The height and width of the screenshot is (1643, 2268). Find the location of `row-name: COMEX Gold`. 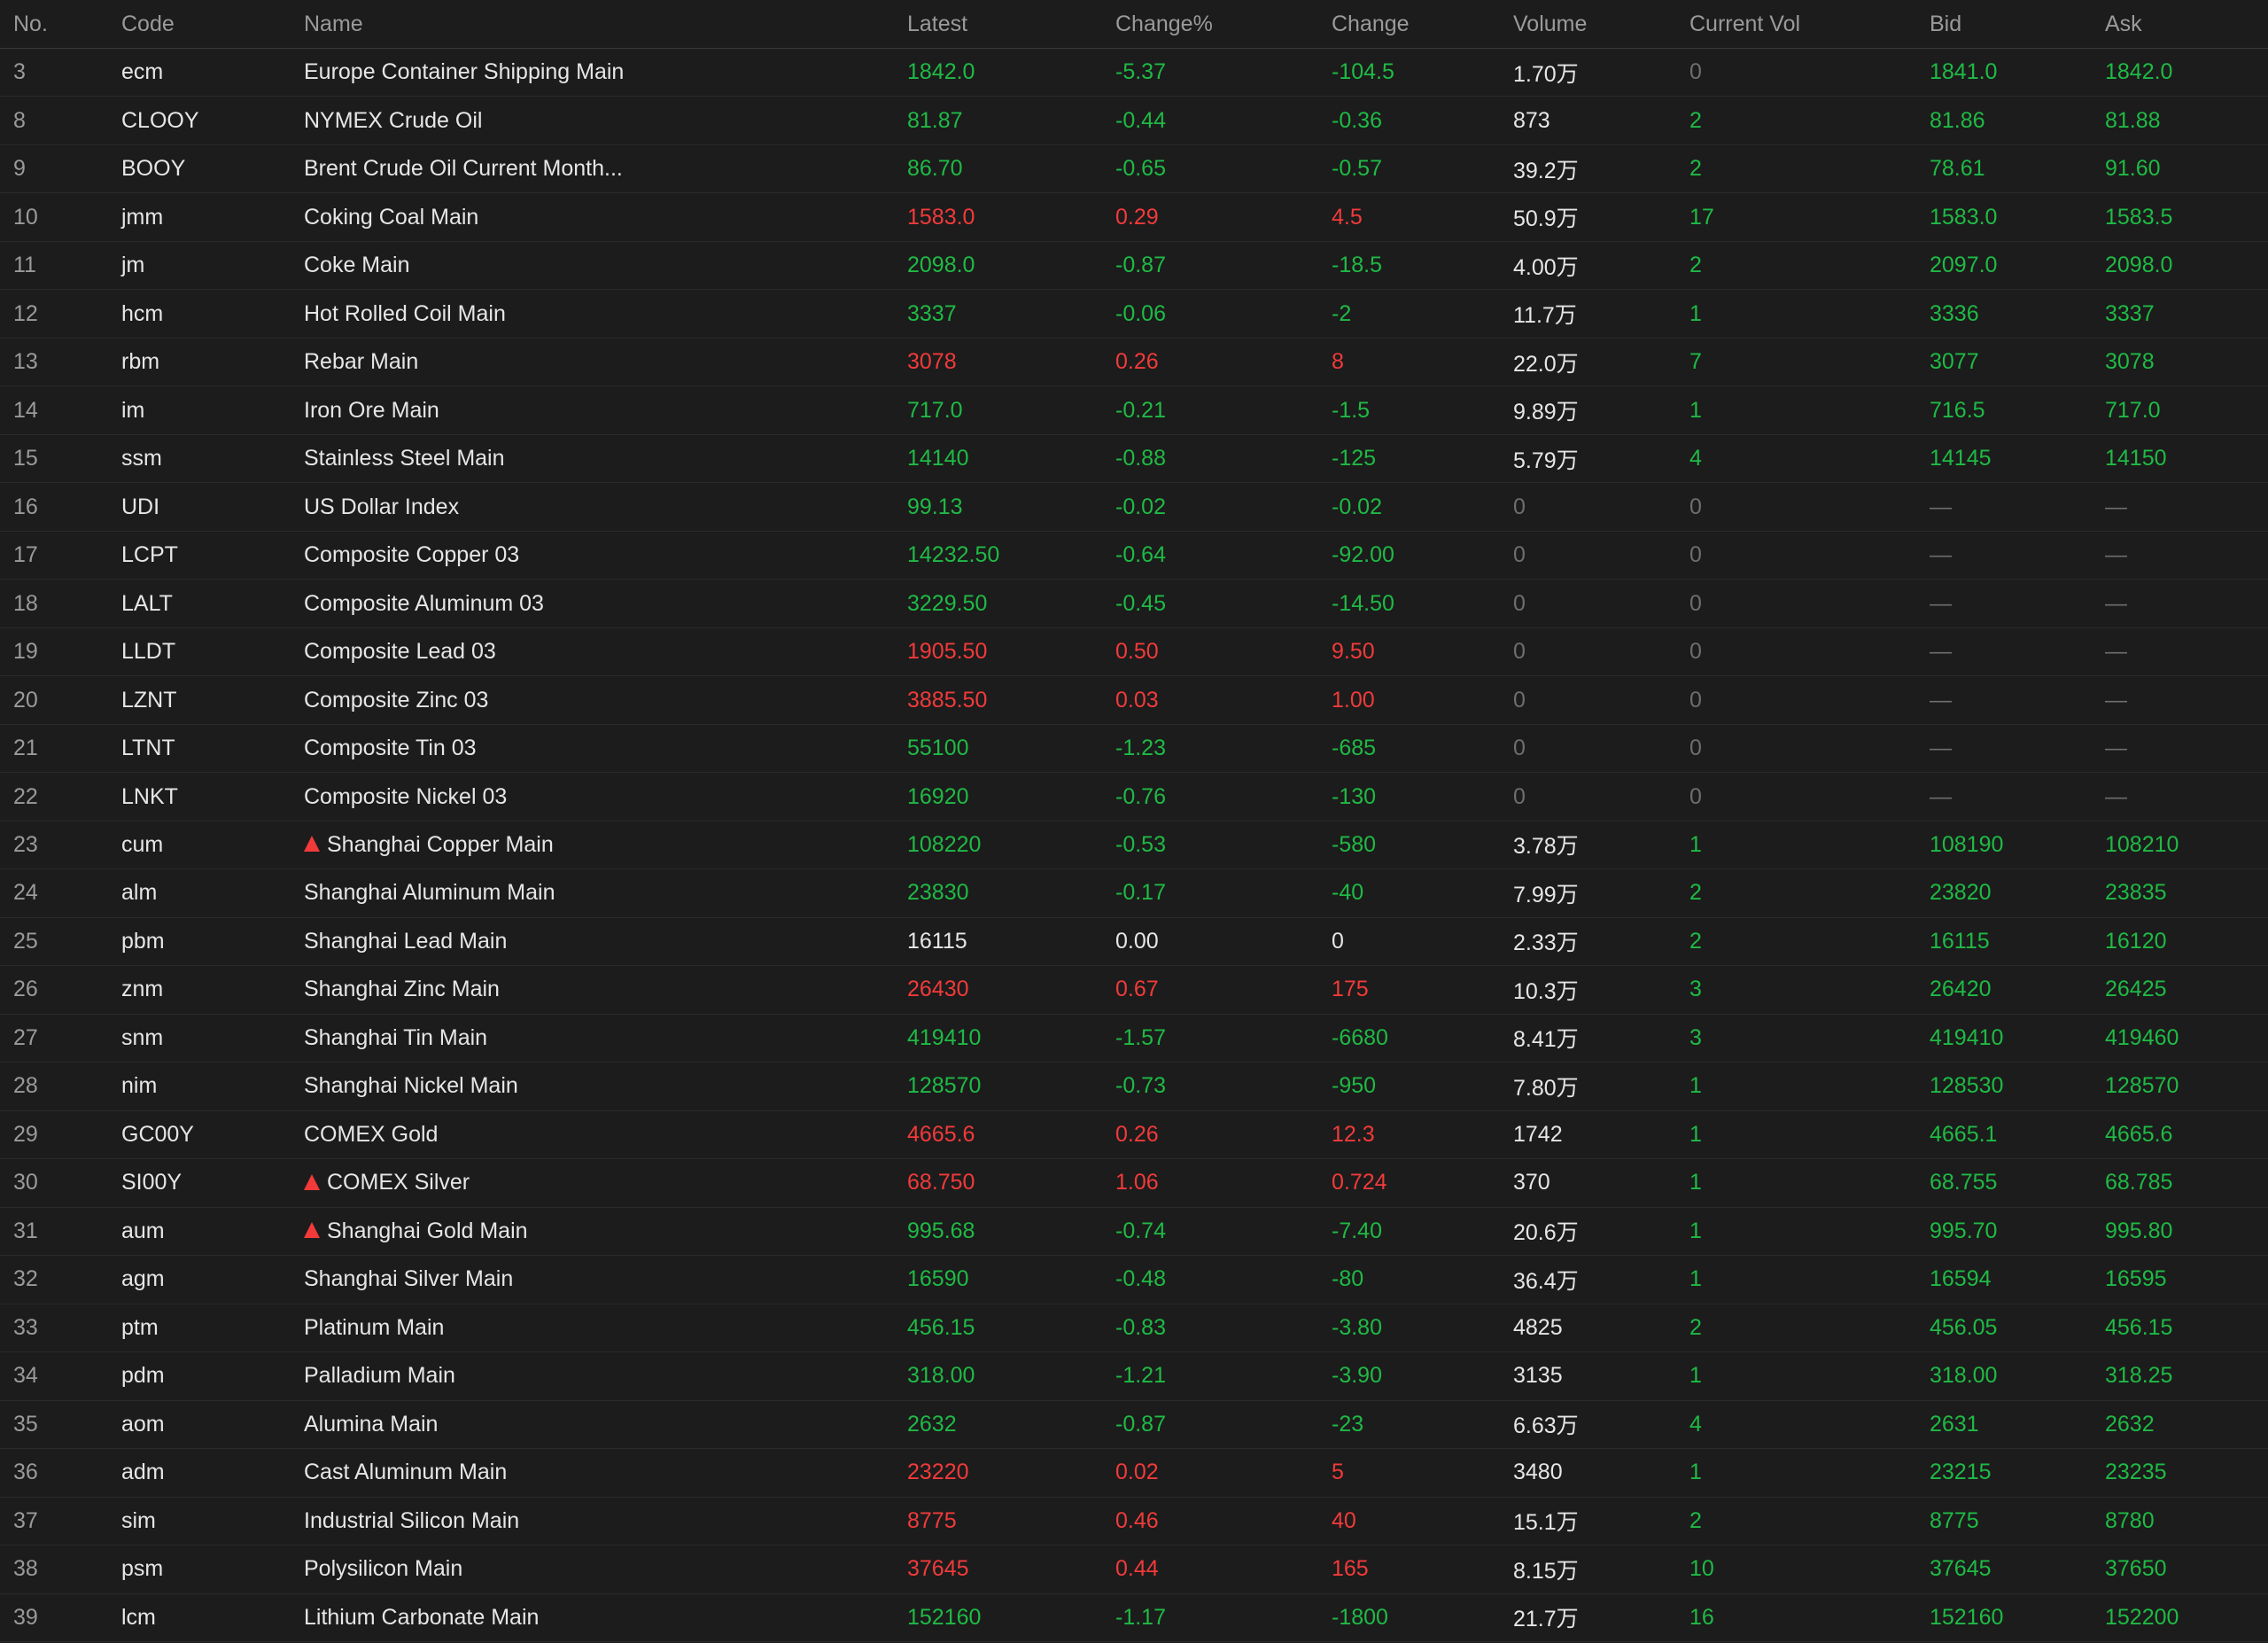

row-name: COMEX Gold is located at coordinates (596, 1134).